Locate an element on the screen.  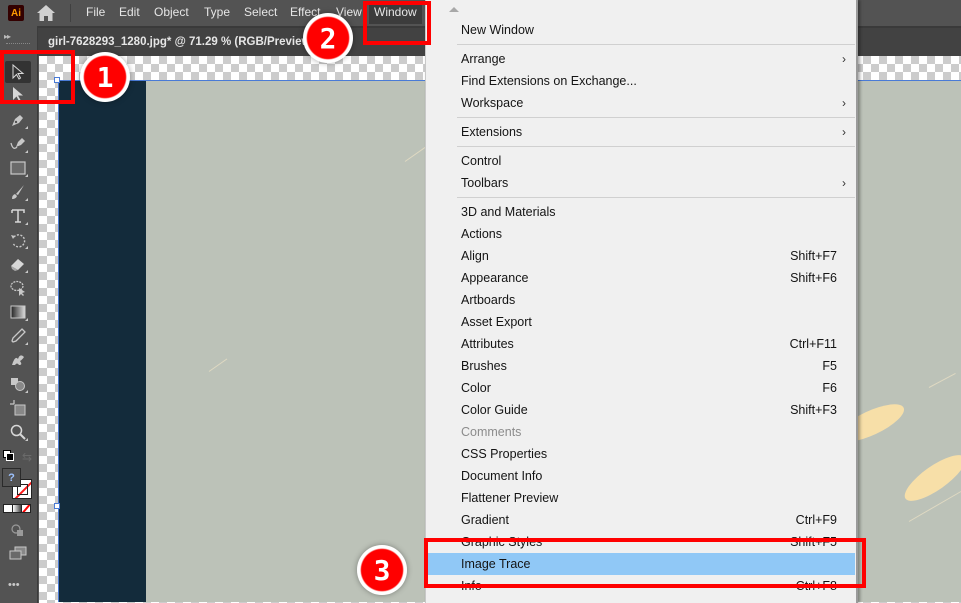
rotate-tool is located at coordinates (18, 240).